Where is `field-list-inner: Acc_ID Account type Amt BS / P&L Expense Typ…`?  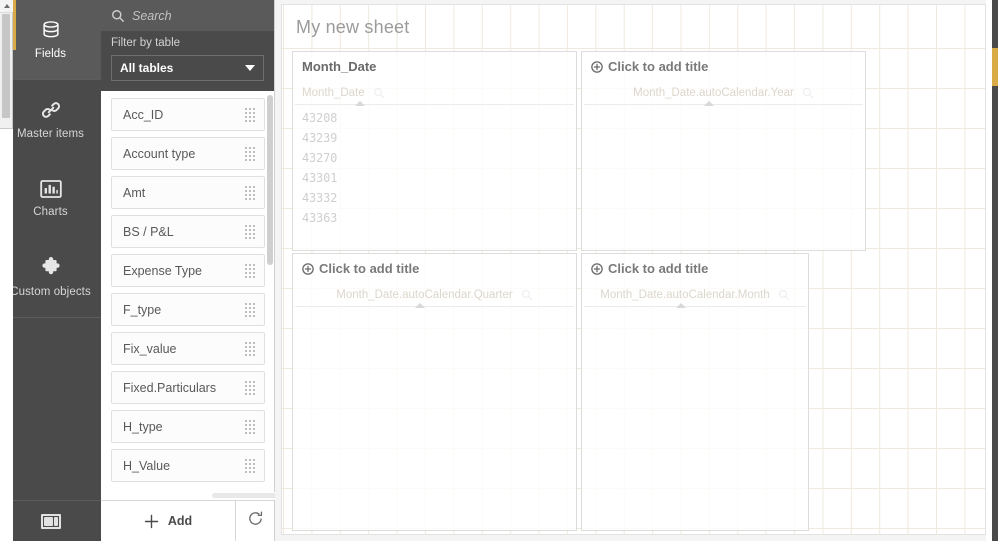 field-list-inner: Acc_ID Account type Amt BS / P&L Expense Typ… is located at coordinates (187, 290).